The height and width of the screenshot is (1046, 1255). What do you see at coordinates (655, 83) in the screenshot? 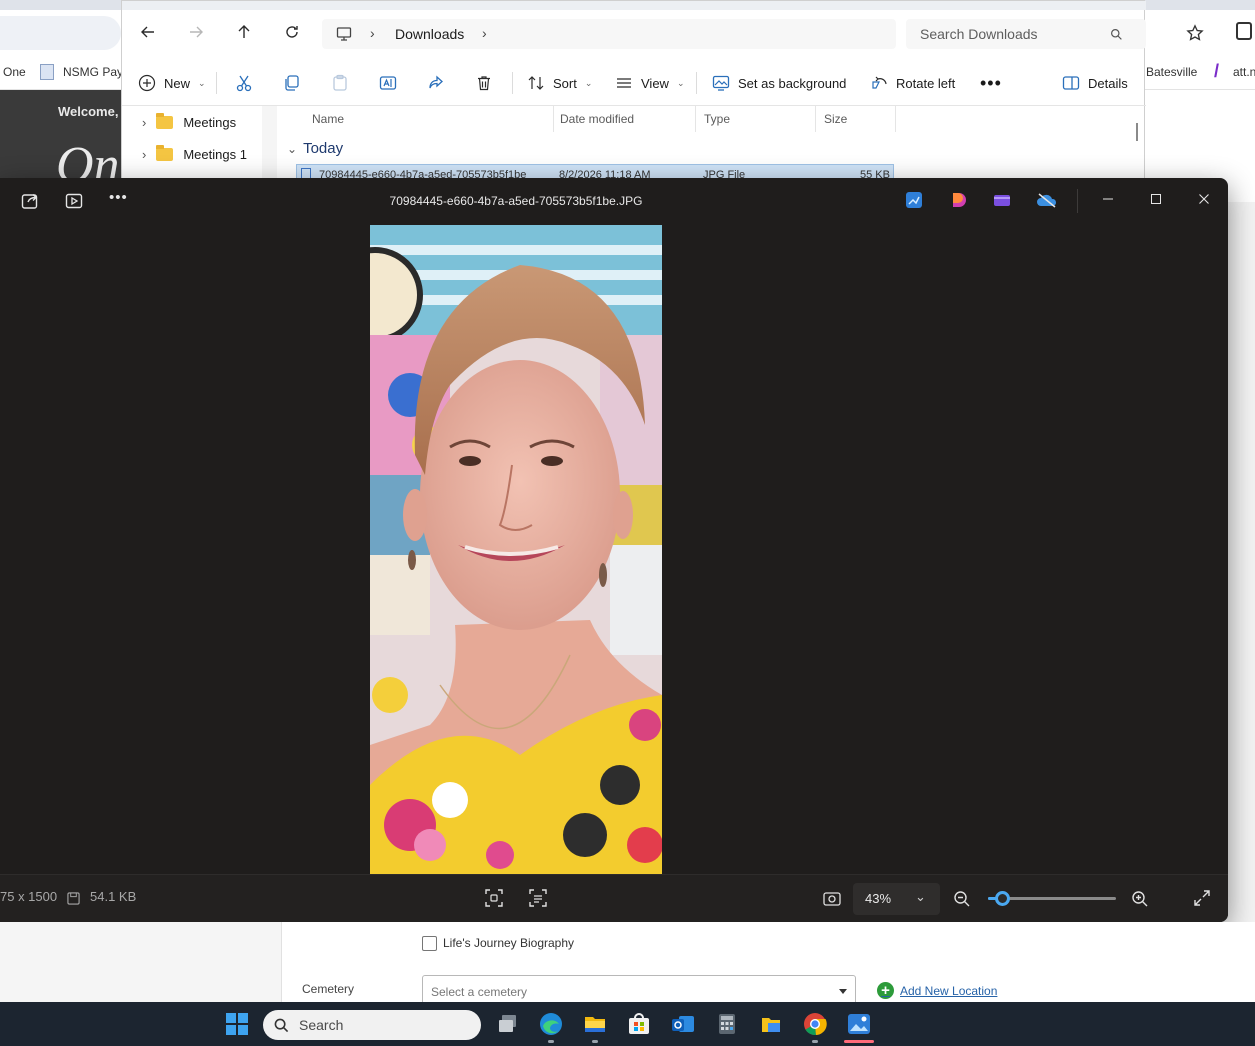
I see `view-label: View` at bounding box center [655, 83].